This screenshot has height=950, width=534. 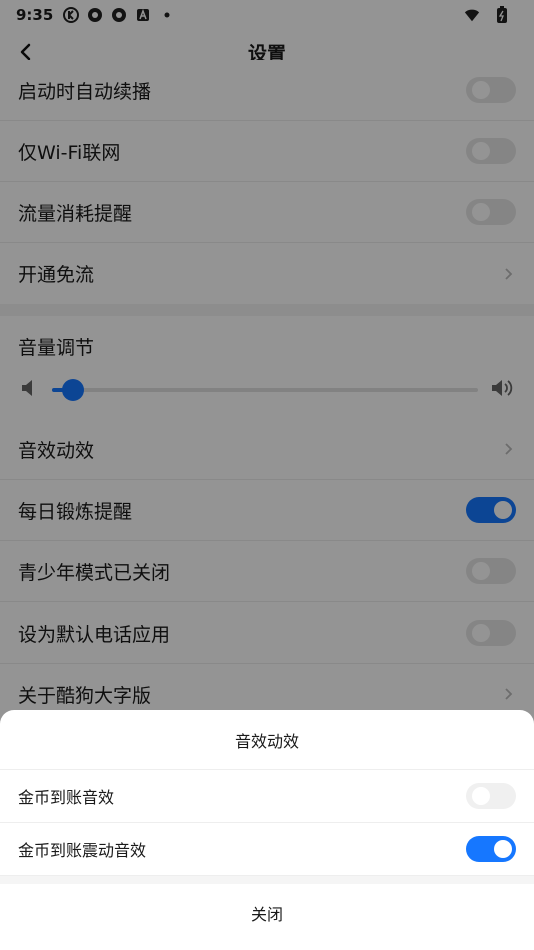 What do you see at coordinates (491, 849) in the screenshot?
I see `coin-vibration-toggle` at bounding box center [491, 849].